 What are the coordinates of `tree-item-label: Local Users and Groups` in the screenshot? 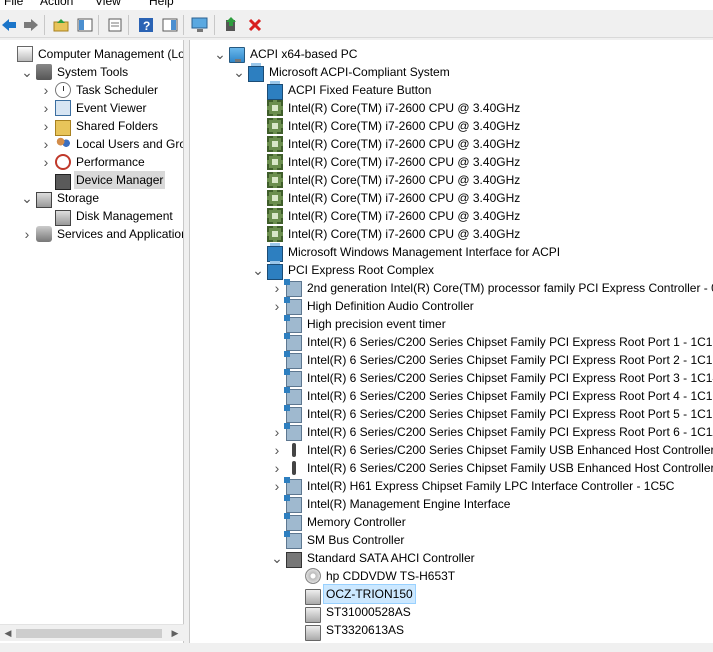 It's located at (129, 144).